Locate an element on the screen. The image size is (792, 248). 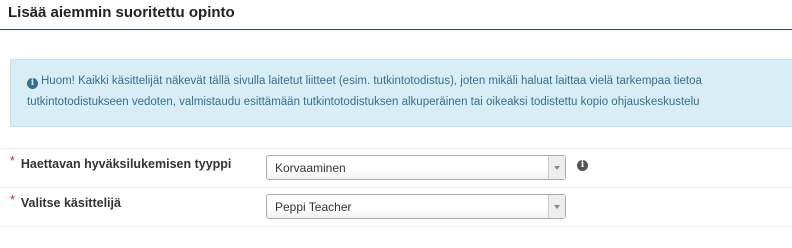
field-label-handler: * Valitse käsittelijä is located at coordinates (65, 202).